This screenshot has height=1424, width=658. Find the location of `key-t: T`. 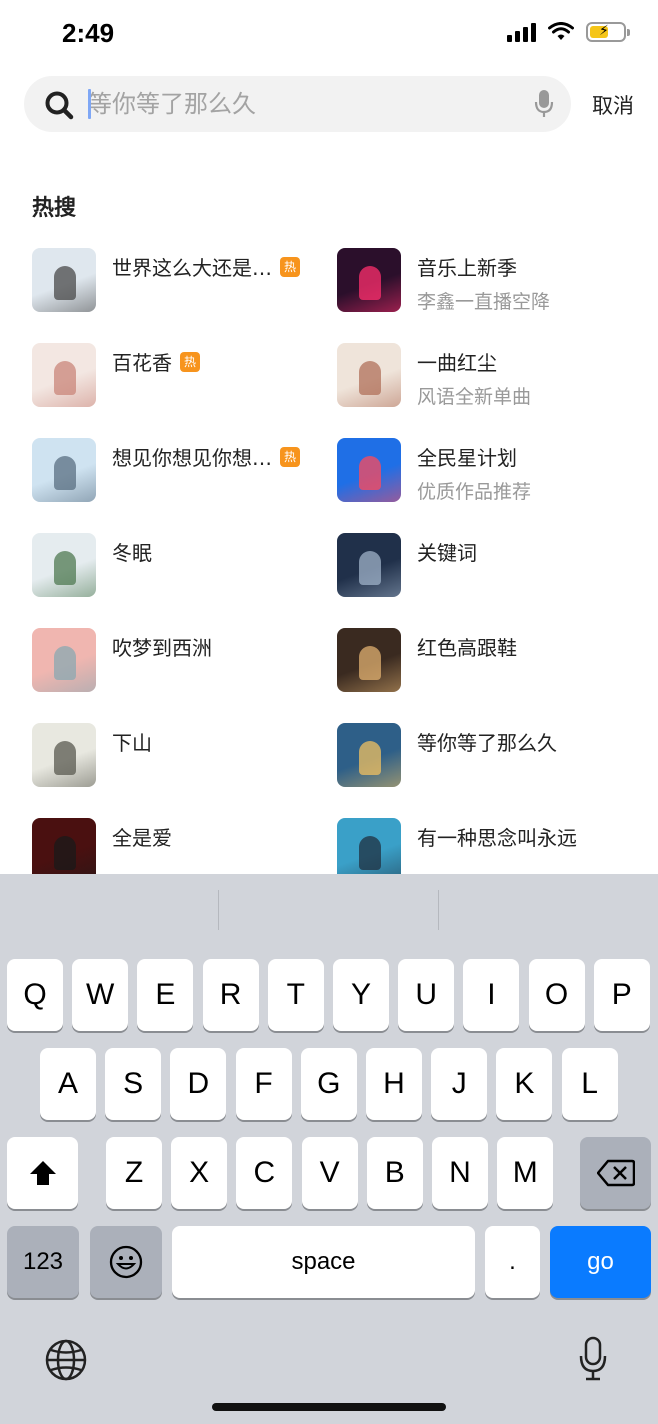

key-t: T is located at coordinates (295, 995).